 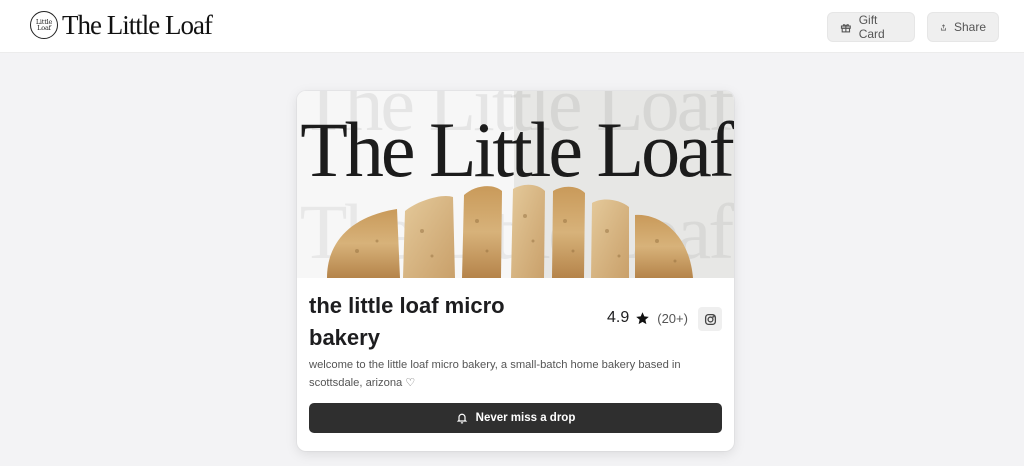 I want to click on cta-label: Never miss a drop, so click(x=525, y=418).